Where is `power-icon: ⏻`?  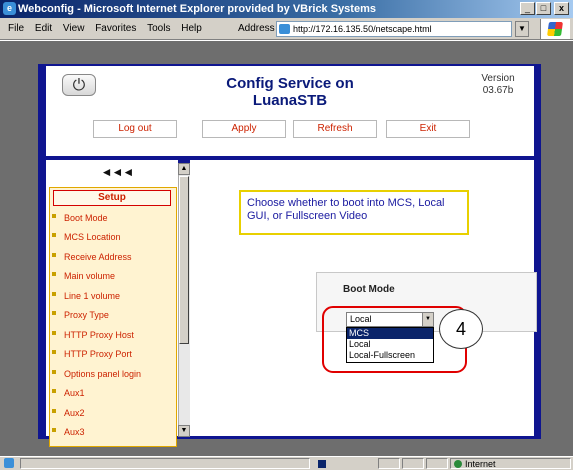 power-icon: ⏻ is located at coordinates (79, 85).